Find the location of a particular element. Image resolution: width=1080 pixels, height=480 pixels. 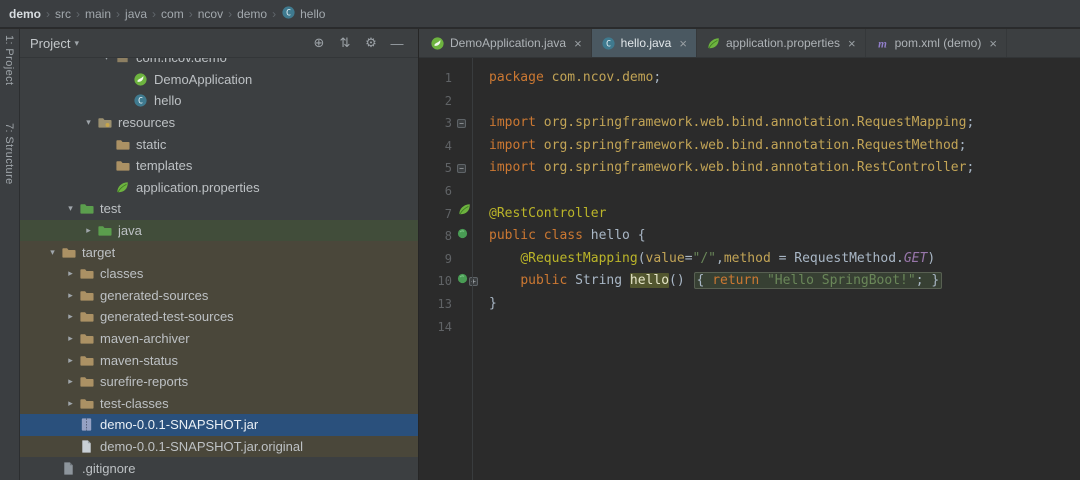

tree-item-surefire-reports: ▸ surefire-reports is located at coordinates (219, 381).